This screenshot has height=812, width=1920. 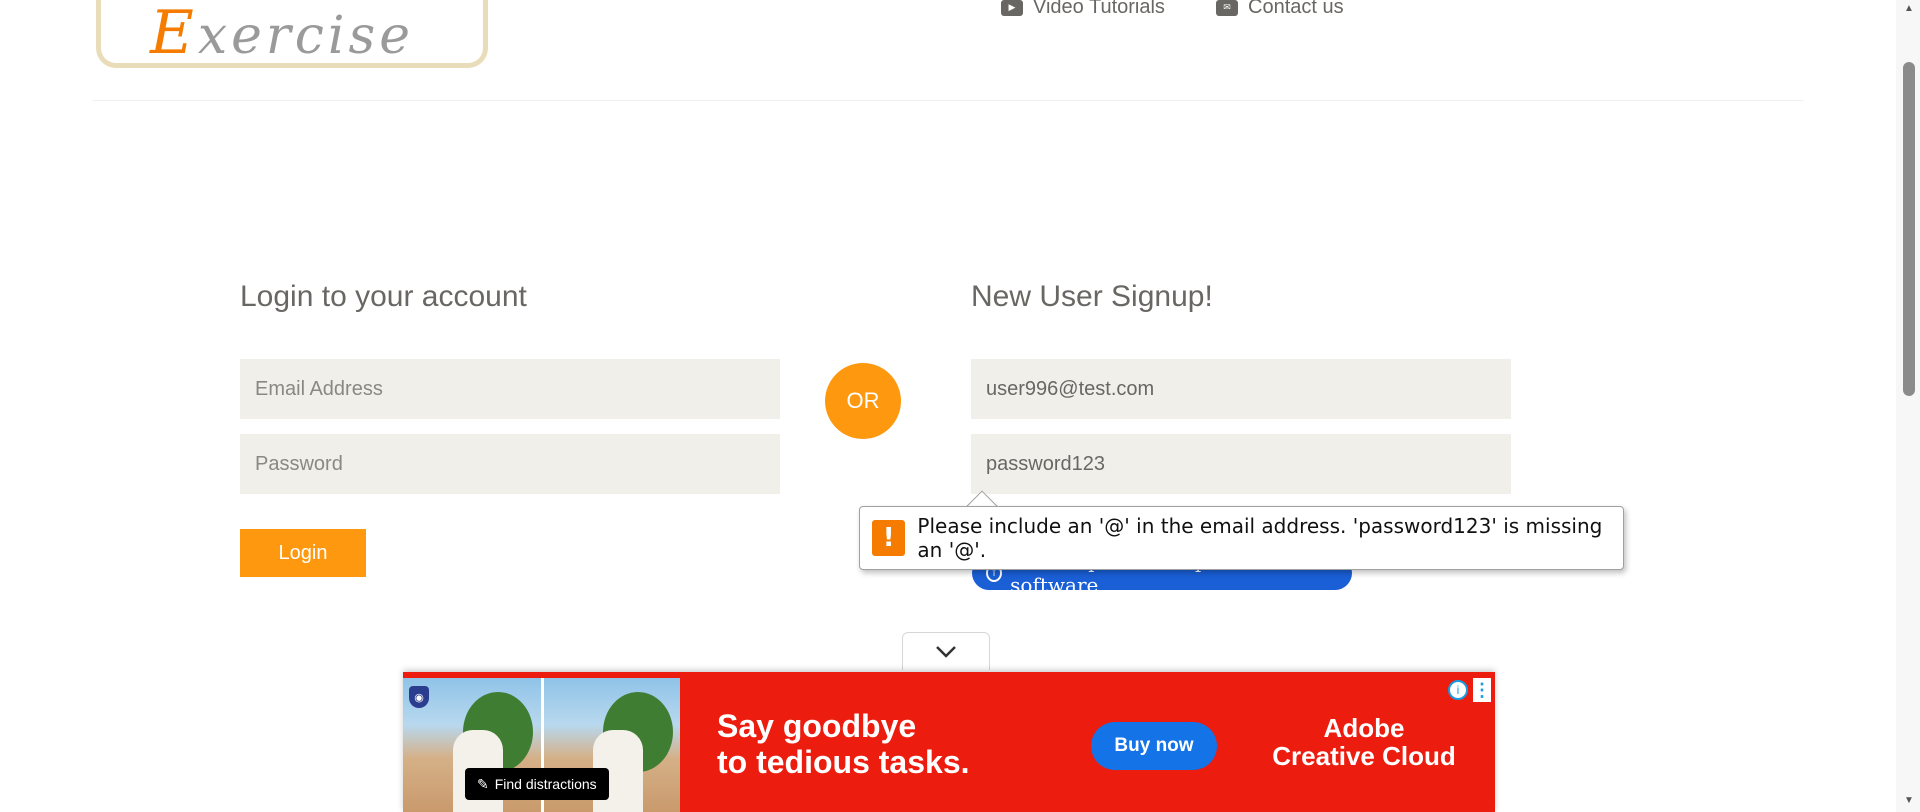 What do you see at coordinates (383, 296) in the screenshot?
I see `login-title: Login to your account` at bounding box center [383, 296].